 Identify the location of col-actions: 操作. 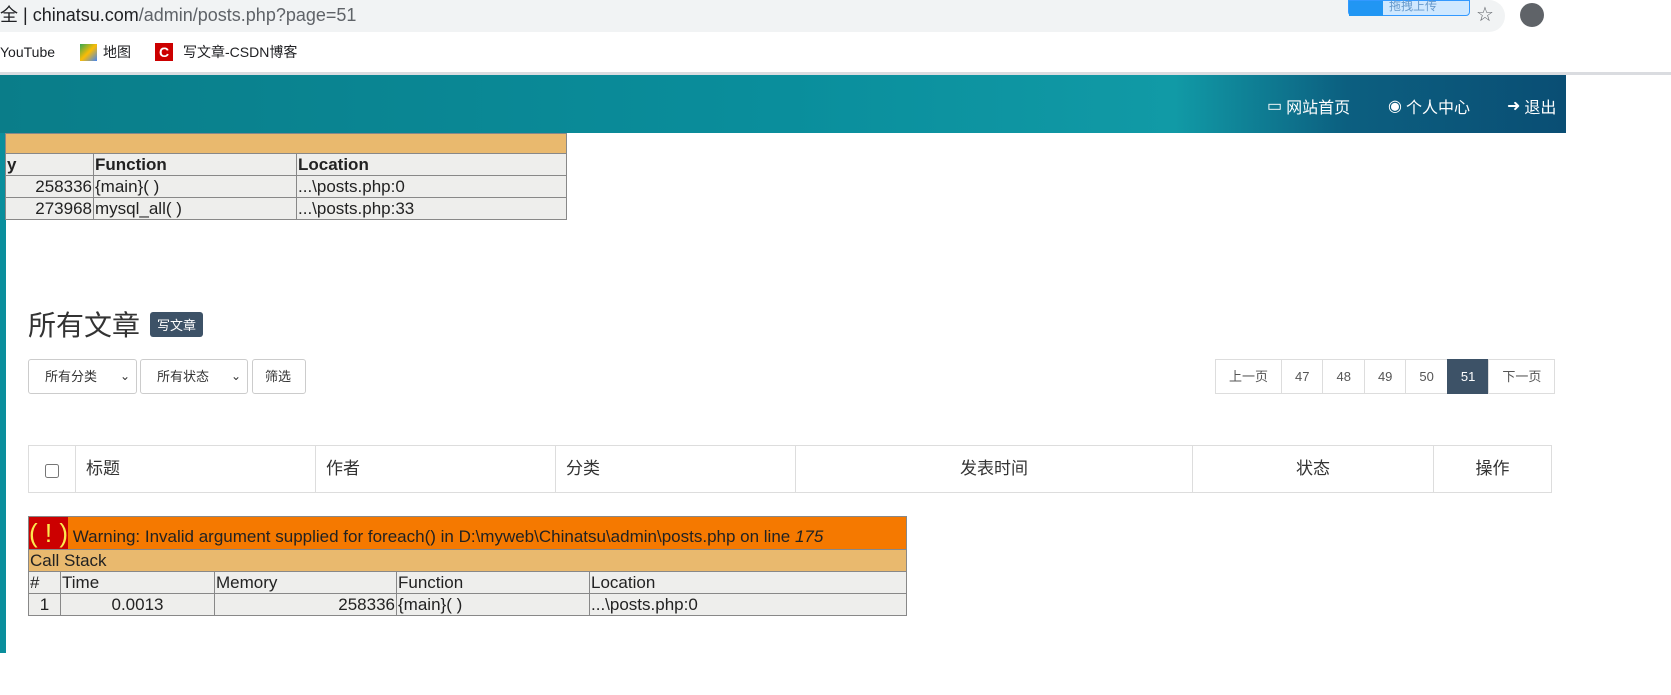
(1492, 468).